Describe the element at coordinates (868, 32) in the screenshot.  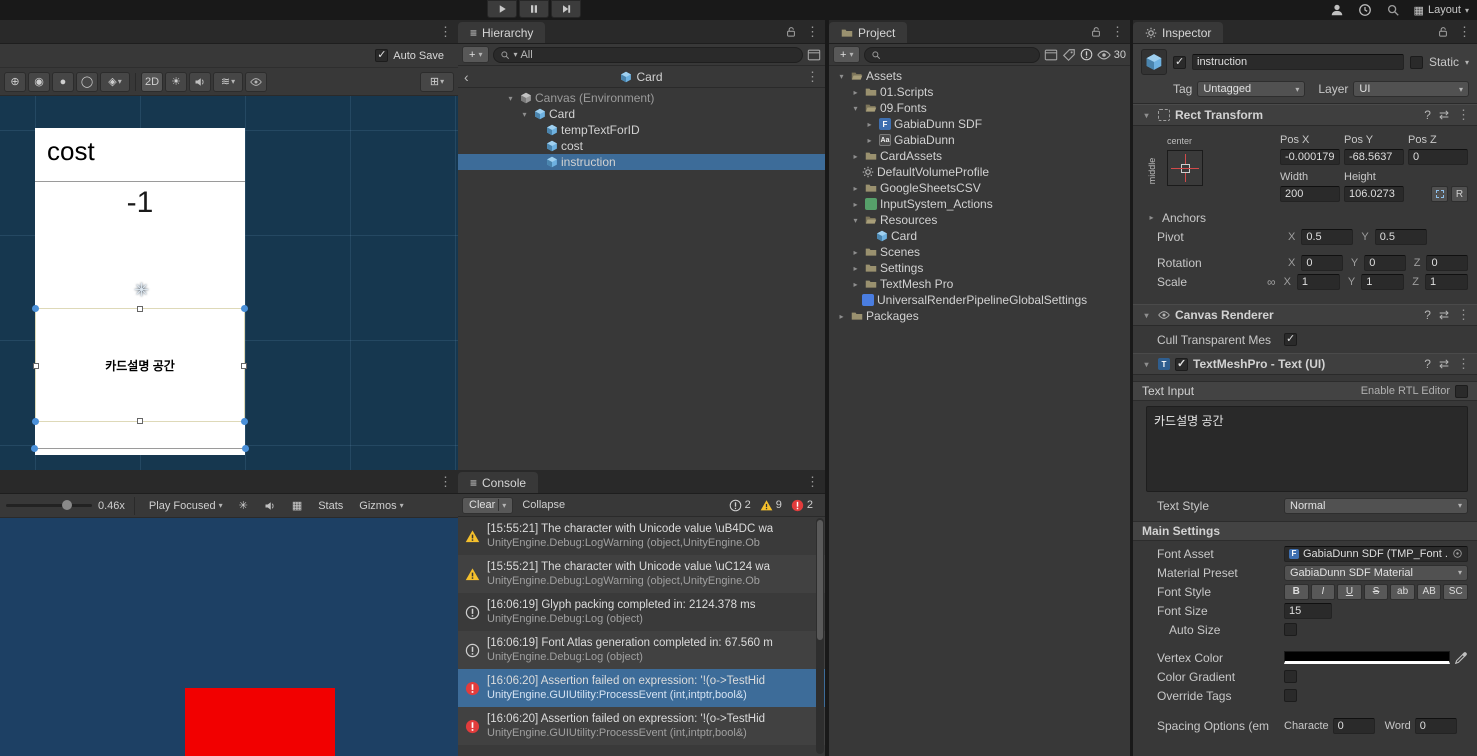
I see `tab-project: Project` at that location.